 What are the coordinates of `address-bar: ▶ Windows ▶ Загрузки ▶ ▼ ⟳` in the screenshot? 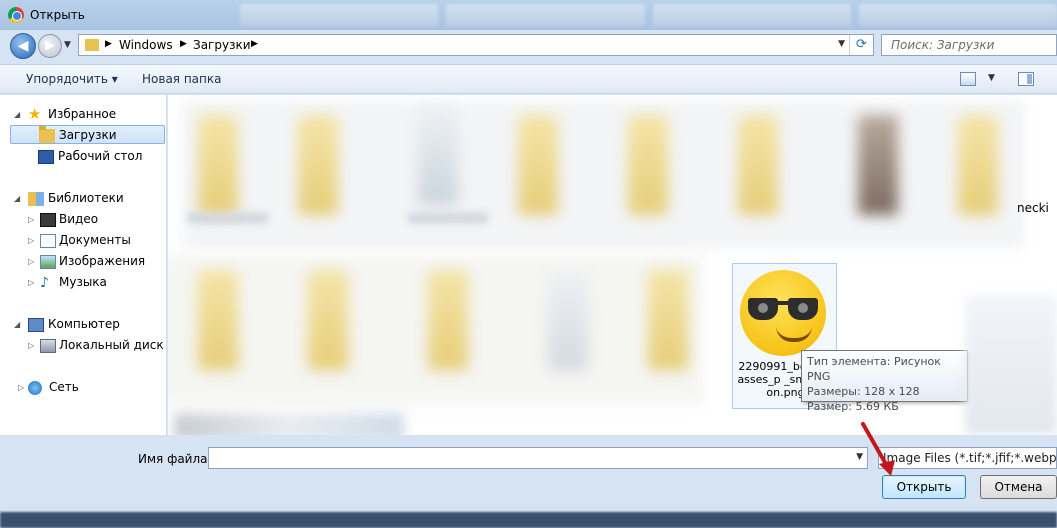 It's located at (476, 45).